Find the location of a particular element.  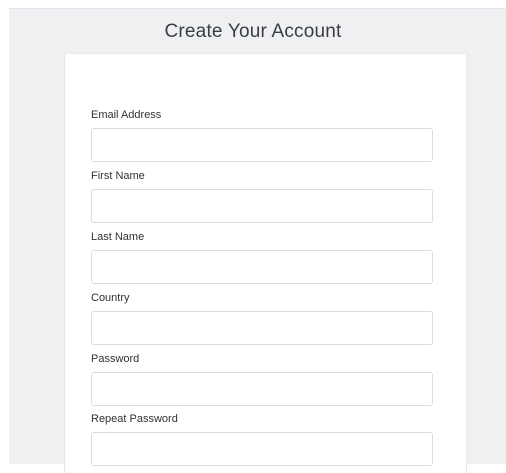

country-input is located at coordinates (262, 328).